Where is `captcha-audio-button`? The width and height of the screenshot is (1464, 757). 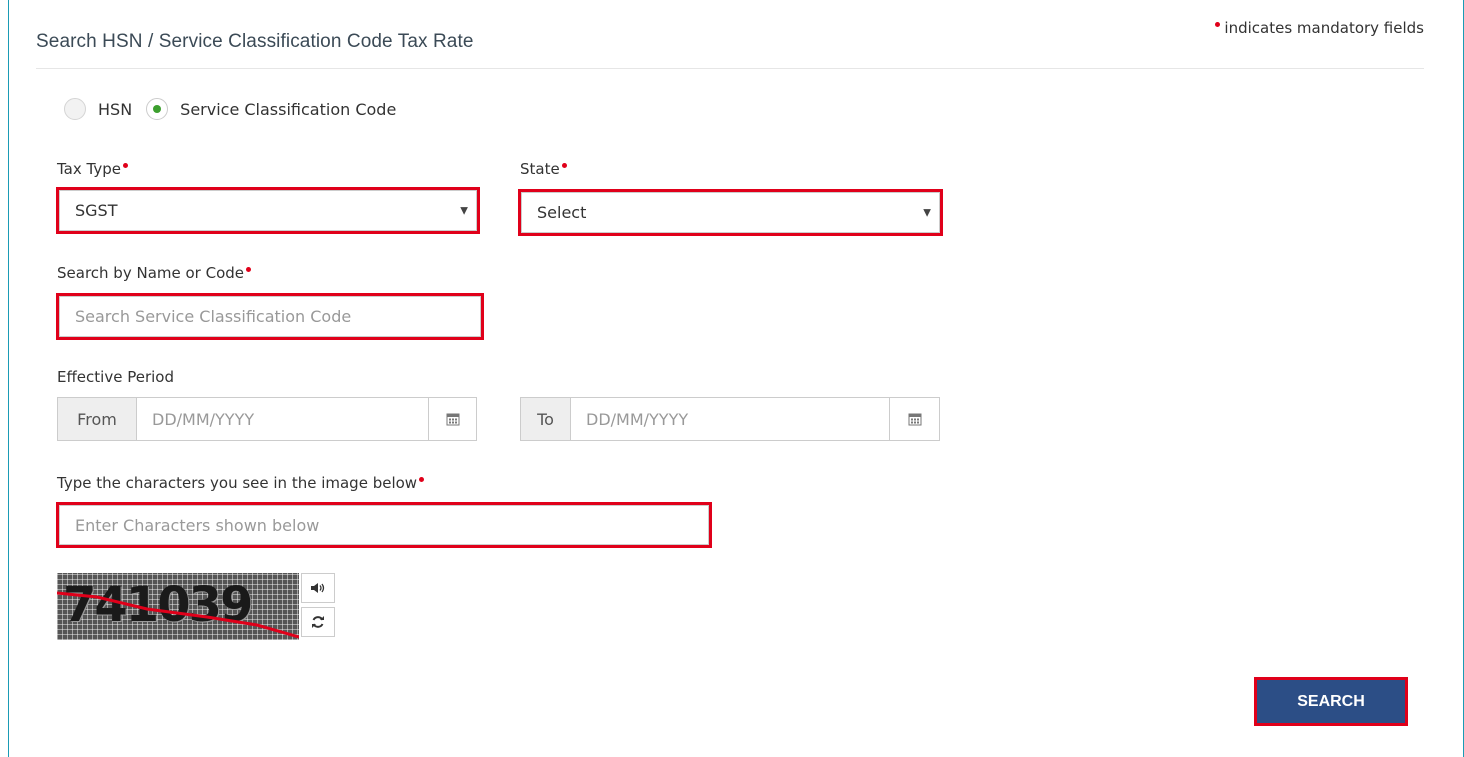 captcha-audio-button is located at coordinates (318, 588).